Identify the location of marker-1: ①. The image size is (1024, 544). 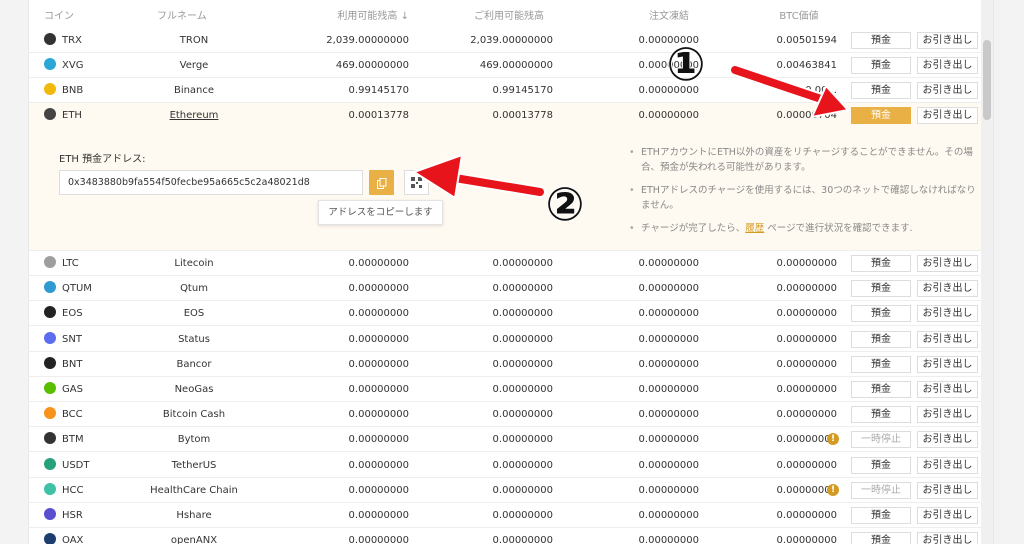
(686, 64).